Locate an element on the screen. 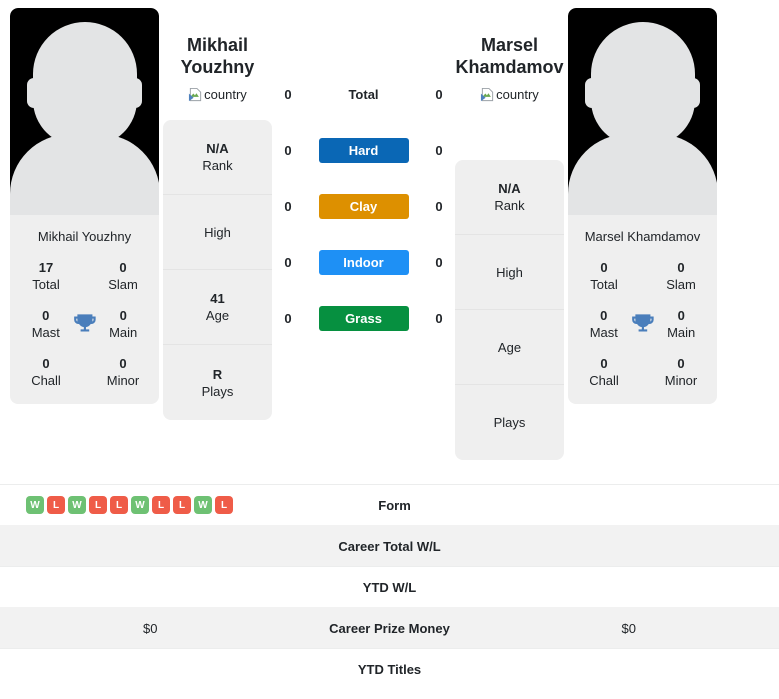 This screenshot has height=699, width=779. surface-comparison: 0 Total 0 0 Hard 0 0 Clay 0 0 Indoor 0 0 is located at coordinates (363, 177).